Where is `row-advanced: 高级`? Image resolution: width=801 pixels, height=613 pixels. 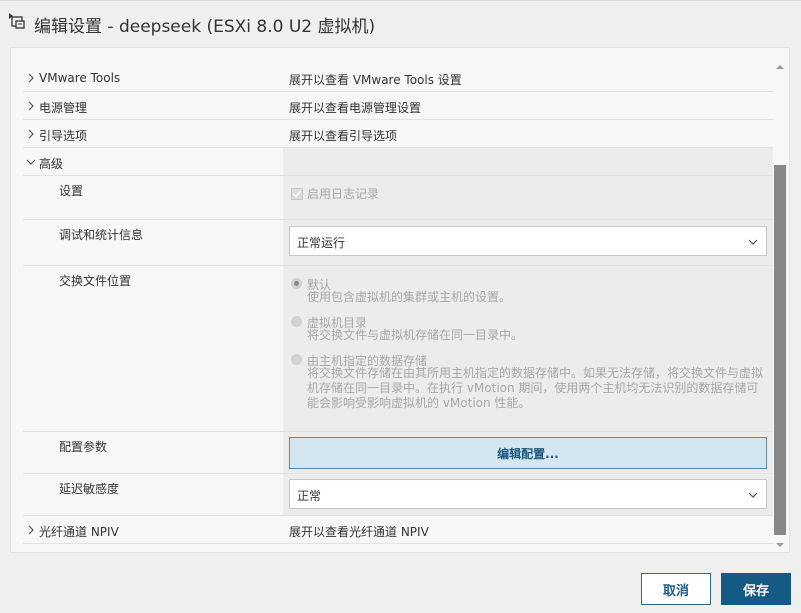 row-advanced: 高级 is located at coordinates (398, 162).